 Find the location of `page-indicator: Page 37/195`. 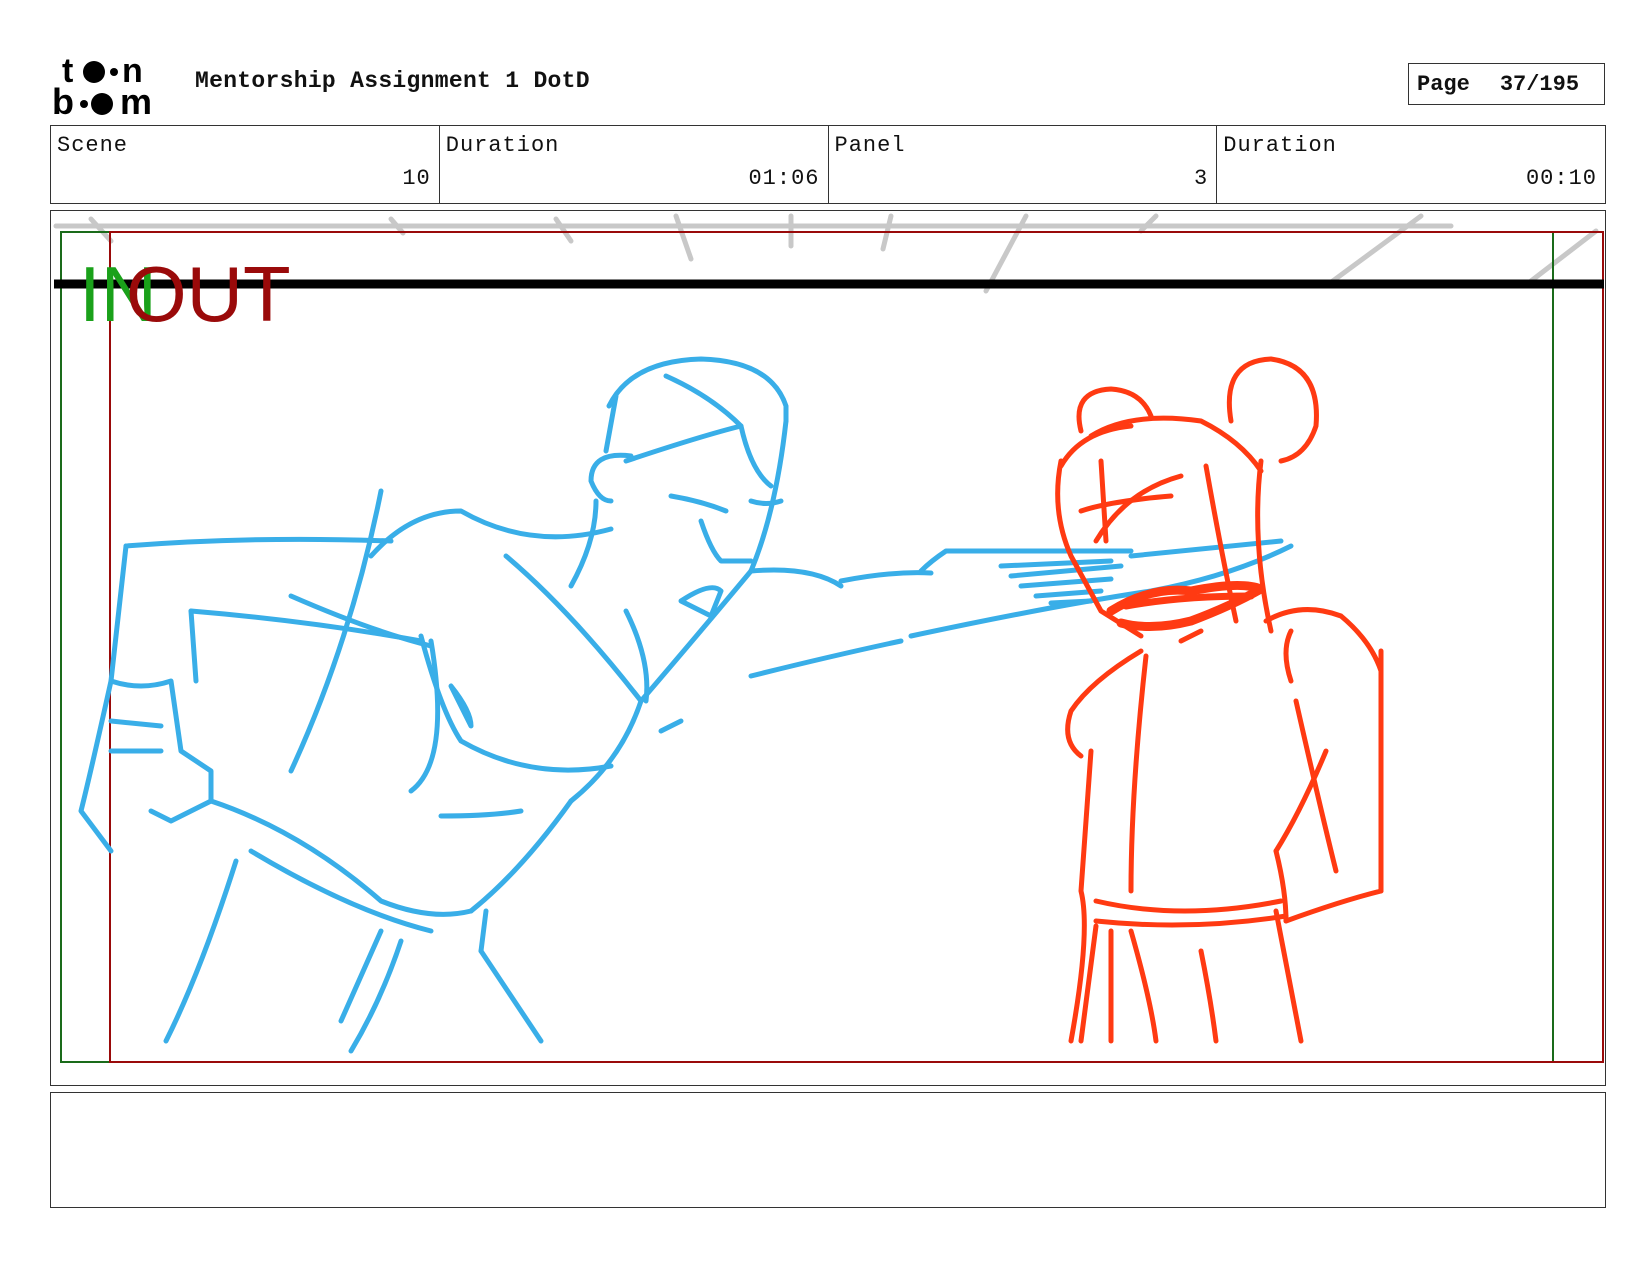

page-indicator: Page 37/195 is located at coordinates (1506, 84).